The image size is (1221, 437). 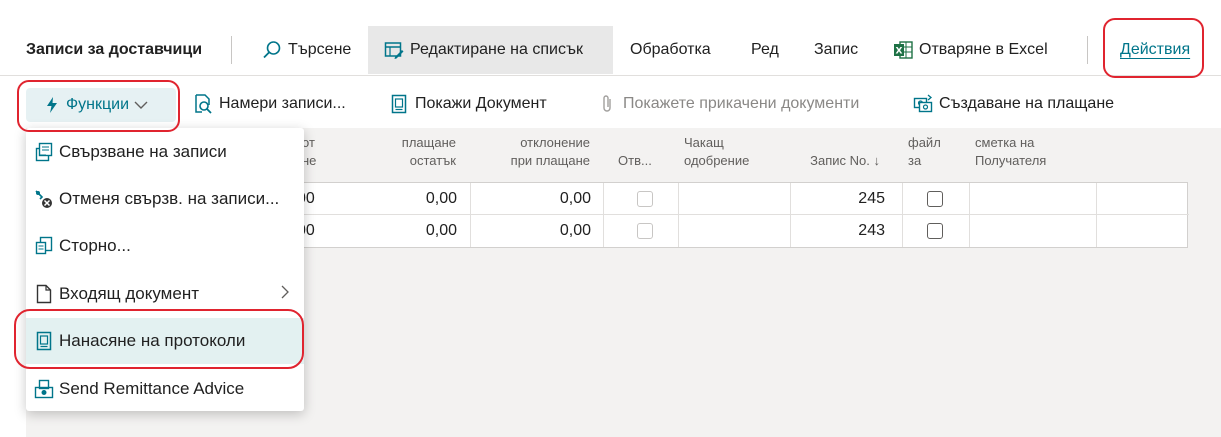 I want to click on entry-label: Запис, so click(x=836, y=49).